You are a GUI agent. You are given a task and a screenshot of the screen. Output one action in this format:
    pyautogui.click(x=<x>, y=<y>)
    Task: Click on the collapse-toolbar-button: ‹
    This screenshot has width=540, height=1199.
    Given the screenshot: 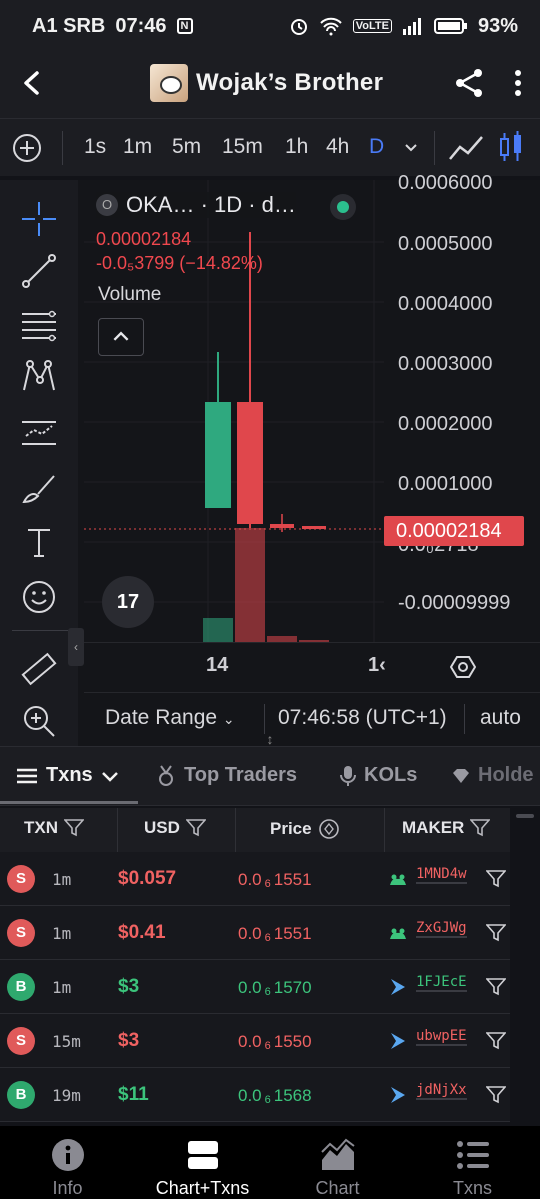 What is the action you would take?
    pyautogui.click(x=76, y=647)
    